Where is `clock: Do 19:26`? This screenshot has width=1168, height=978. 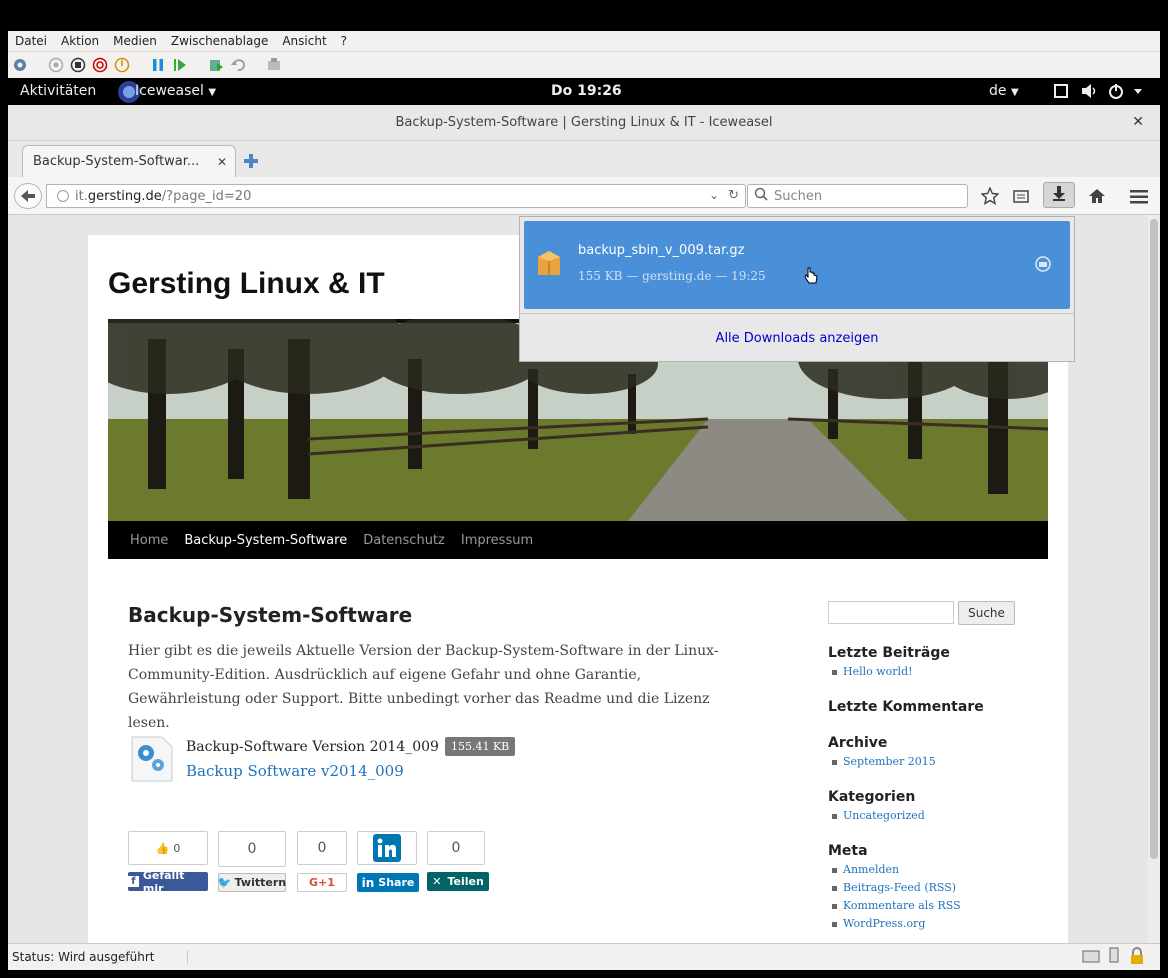 clock: Do 19:26 is located at coordinates (586, 91).